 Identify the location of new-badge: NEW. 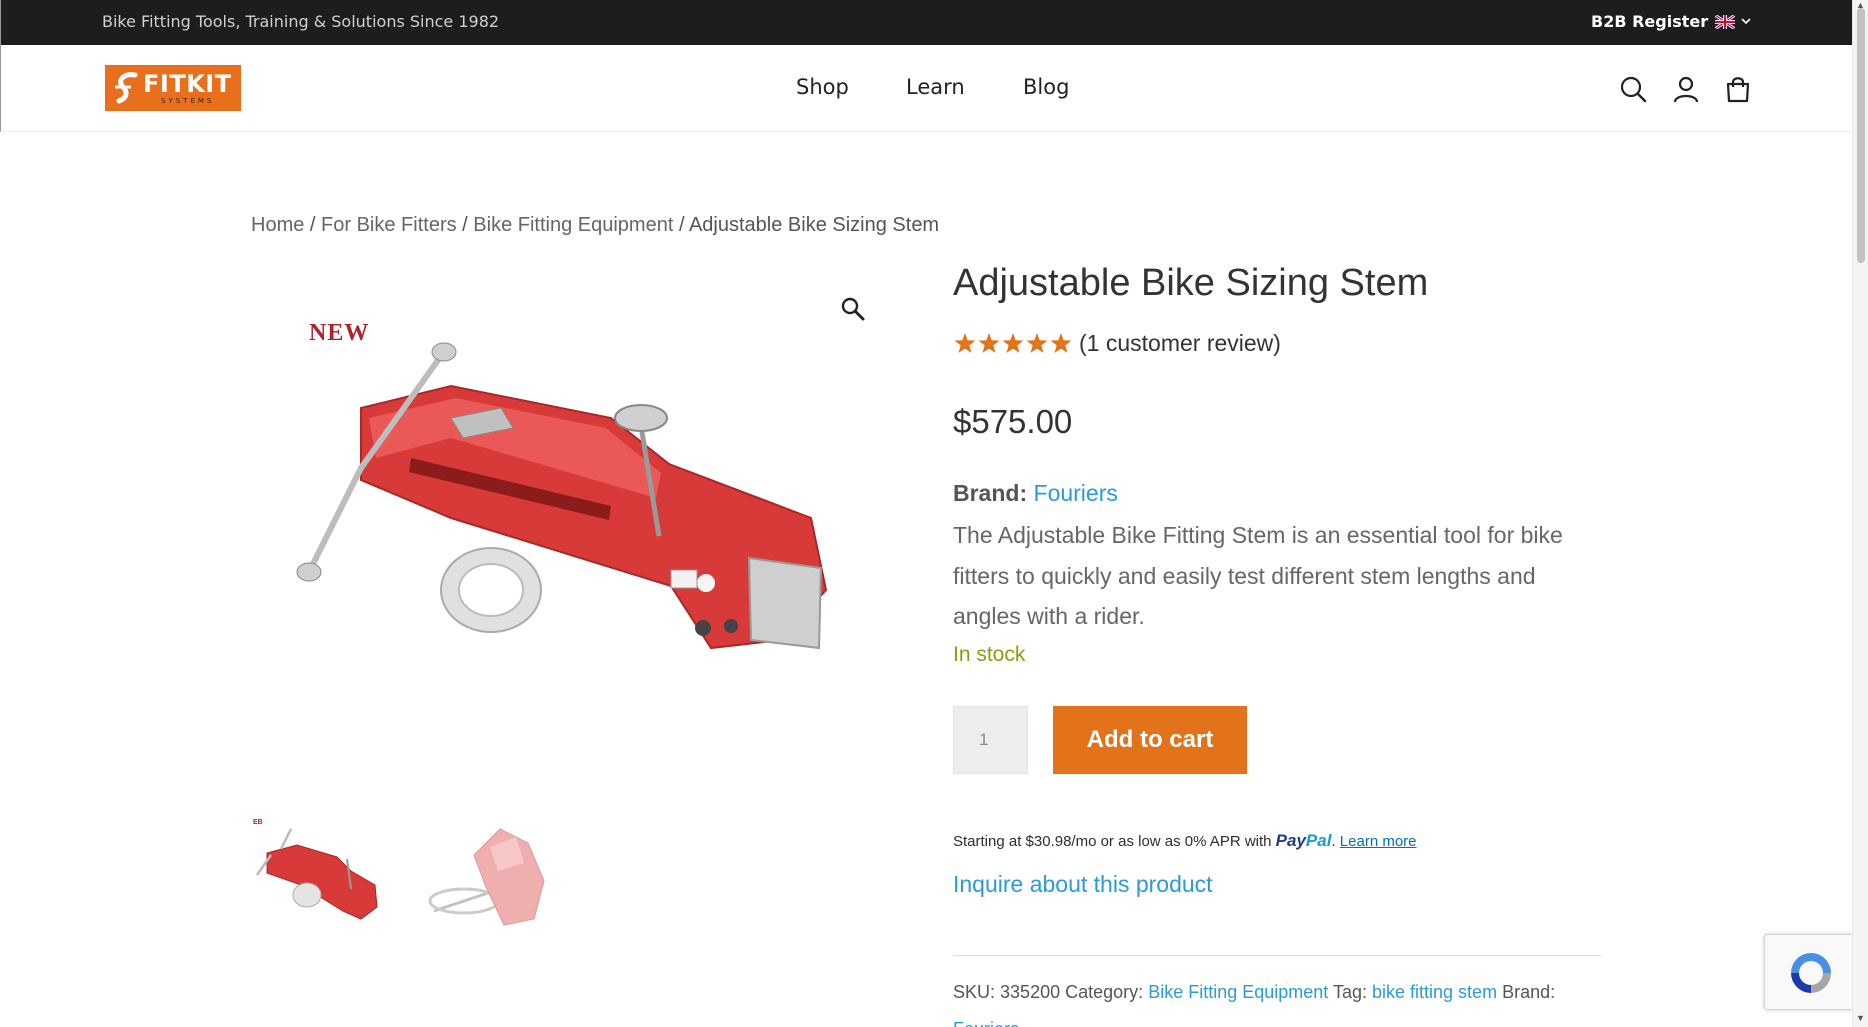
(339, 333).